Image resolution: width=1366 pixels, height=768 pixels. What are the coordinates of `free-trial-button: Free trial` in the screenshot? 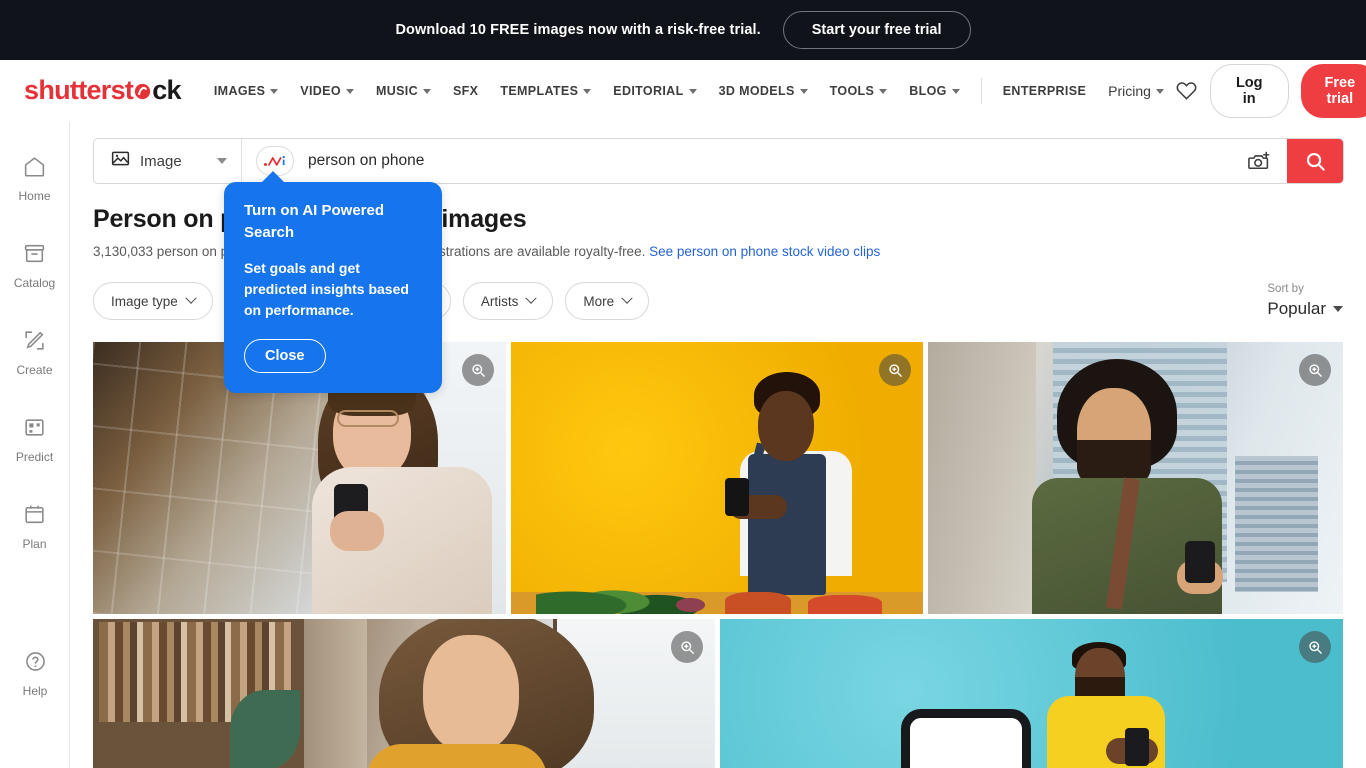 It's located at (1333, 90).